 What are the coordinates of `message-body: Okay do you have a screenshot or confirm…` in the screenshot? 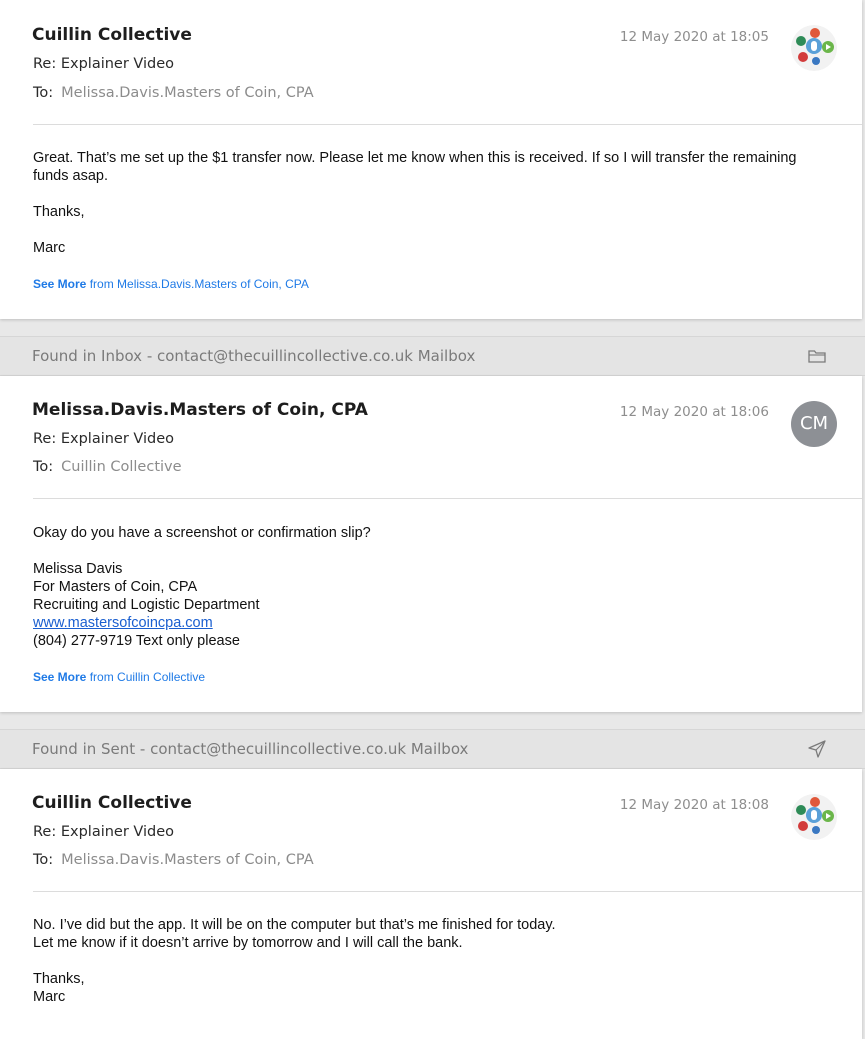 It's located at (423, 587).